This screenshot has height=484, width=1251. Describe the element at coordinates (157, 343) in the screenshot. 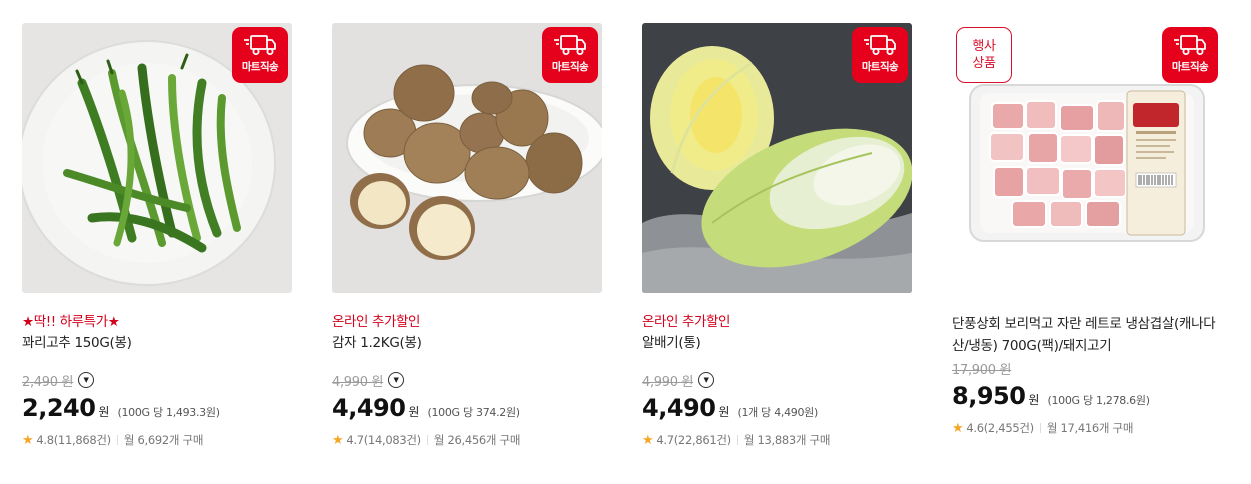

I see `product-title: 꽈리고추 150G(봉)` at that location.